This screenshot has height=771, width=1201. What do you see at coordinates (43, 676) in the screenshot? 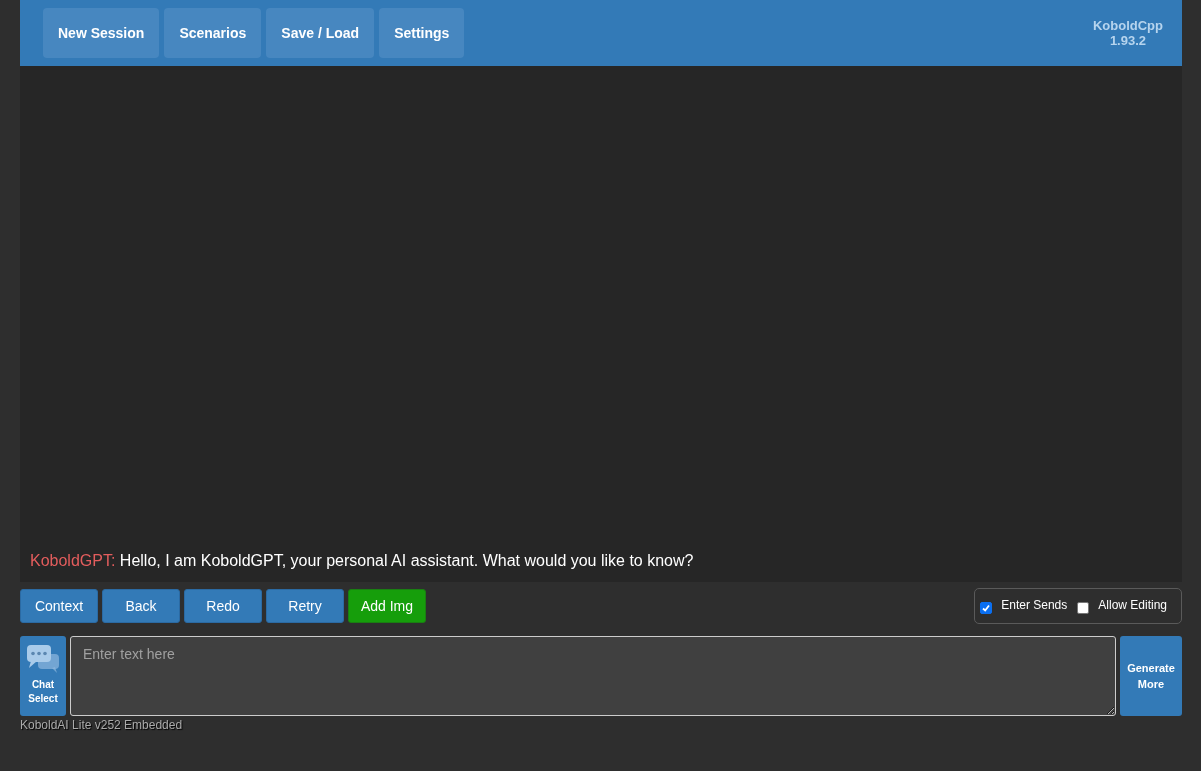
I see `chat-select-button: Chat Select` at bounding box center [43, 676].